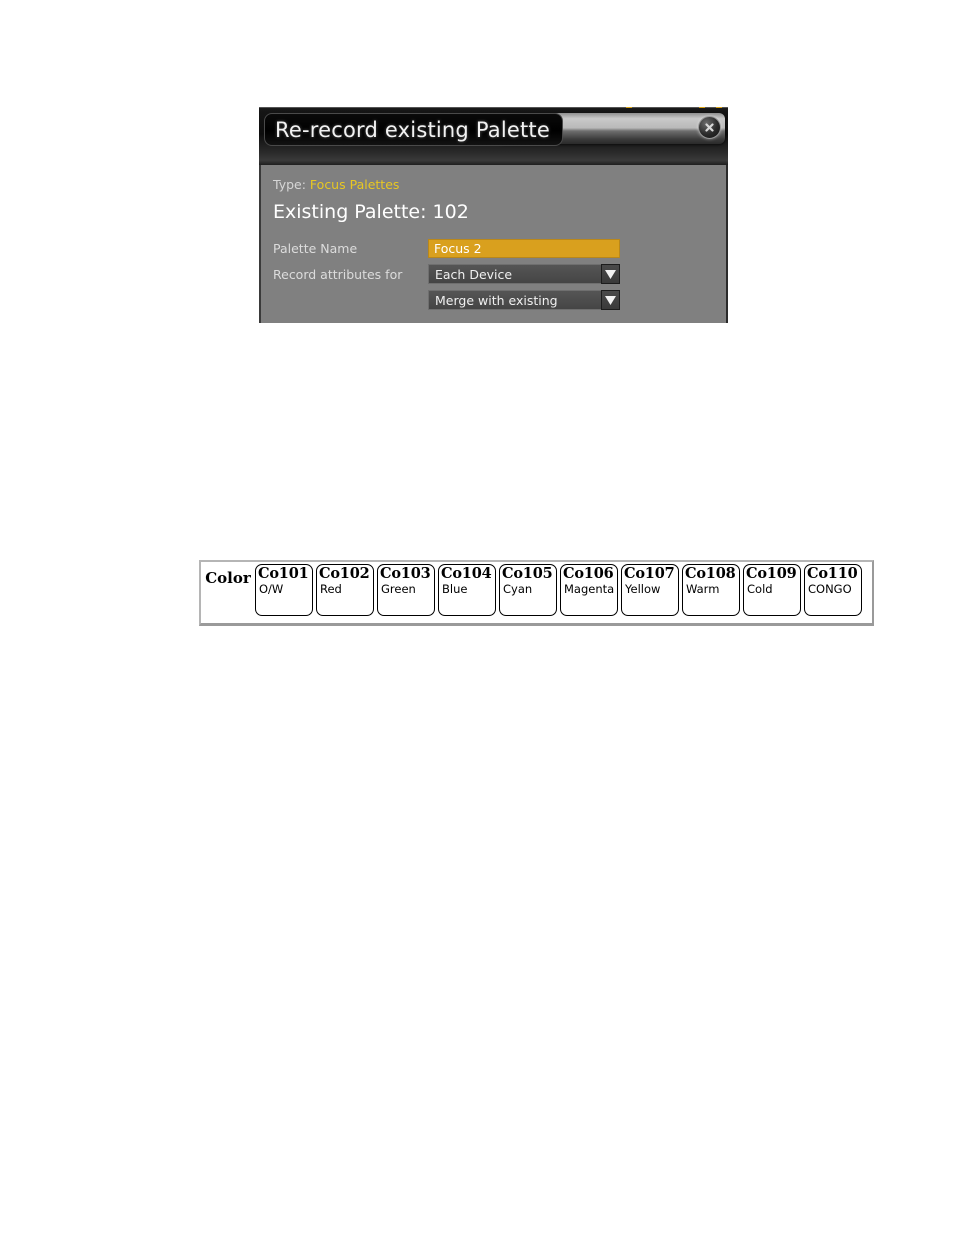 The height and width of the screenshot is (1235, 954). I want to click on palette-cell-name: Blue, so click(455, 589).